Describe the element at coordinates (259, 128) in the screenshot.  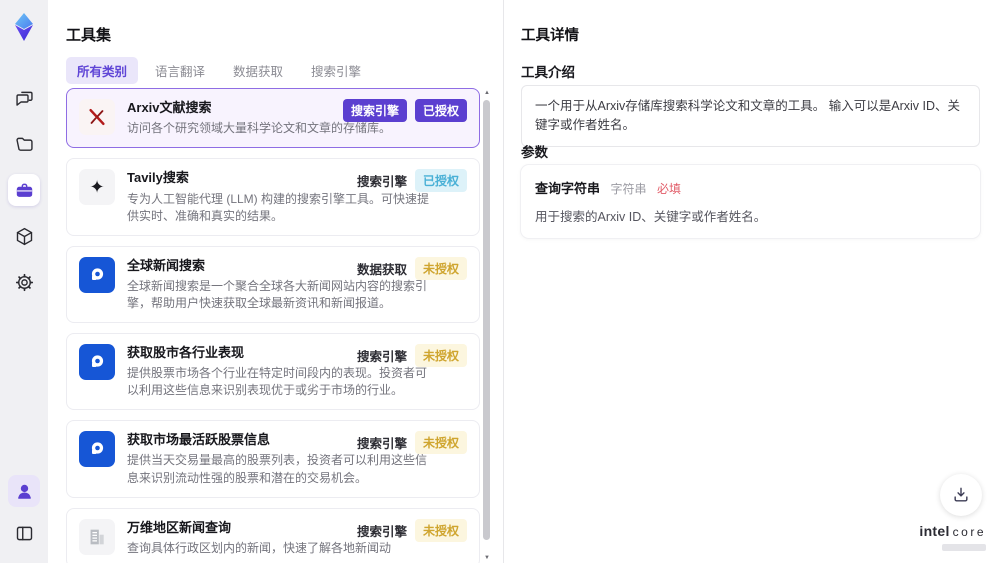
I see `tool-description: 访问各个研究领域大量科学论文和文章的存储库。` at that location.